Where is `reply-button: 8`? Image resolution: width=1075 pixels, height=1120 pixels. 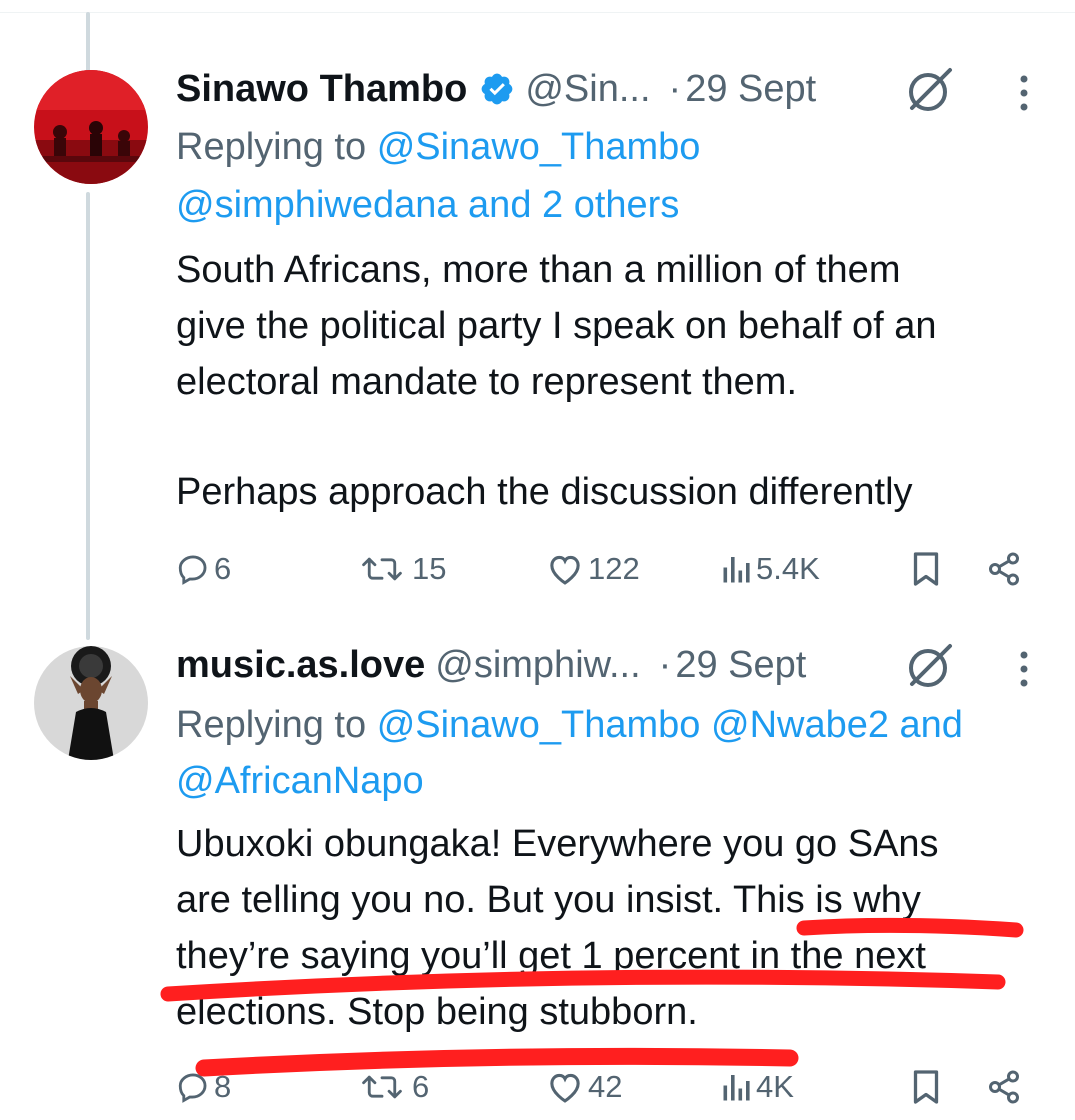 reply-button: 8 is located at coordinates (203, 1087).